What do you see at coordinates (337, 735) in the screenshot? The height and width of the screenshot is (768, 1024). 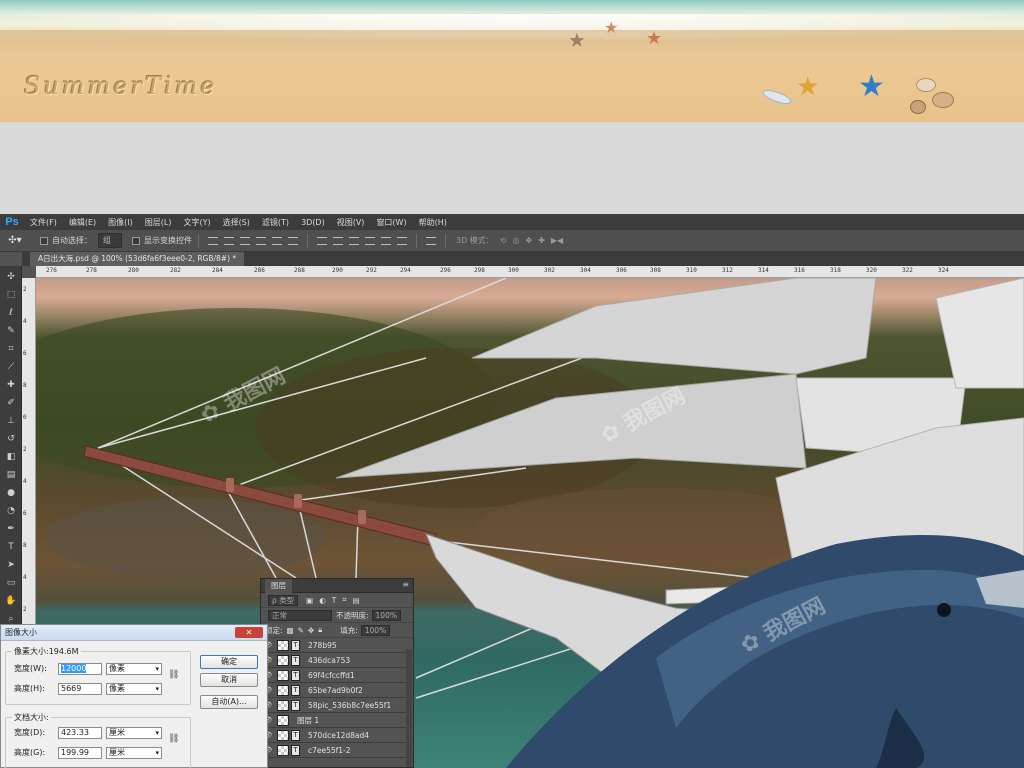 I see `layer-row: 👁︎T570dce12d8ad4` at bounding box center [337, 735].